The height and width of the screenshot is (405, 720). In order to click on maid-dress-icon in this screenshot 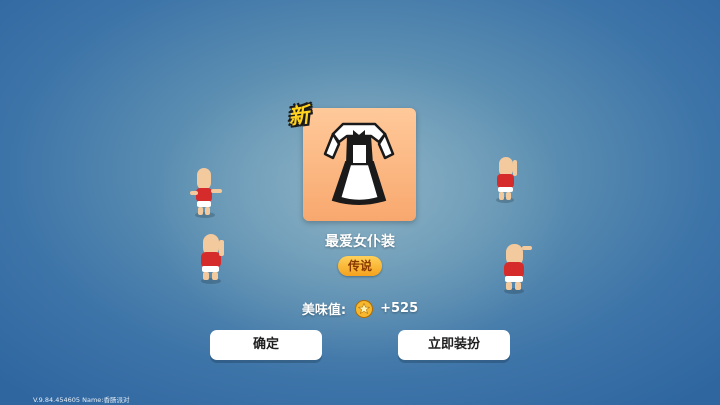, I will do `click(359, 163)`.